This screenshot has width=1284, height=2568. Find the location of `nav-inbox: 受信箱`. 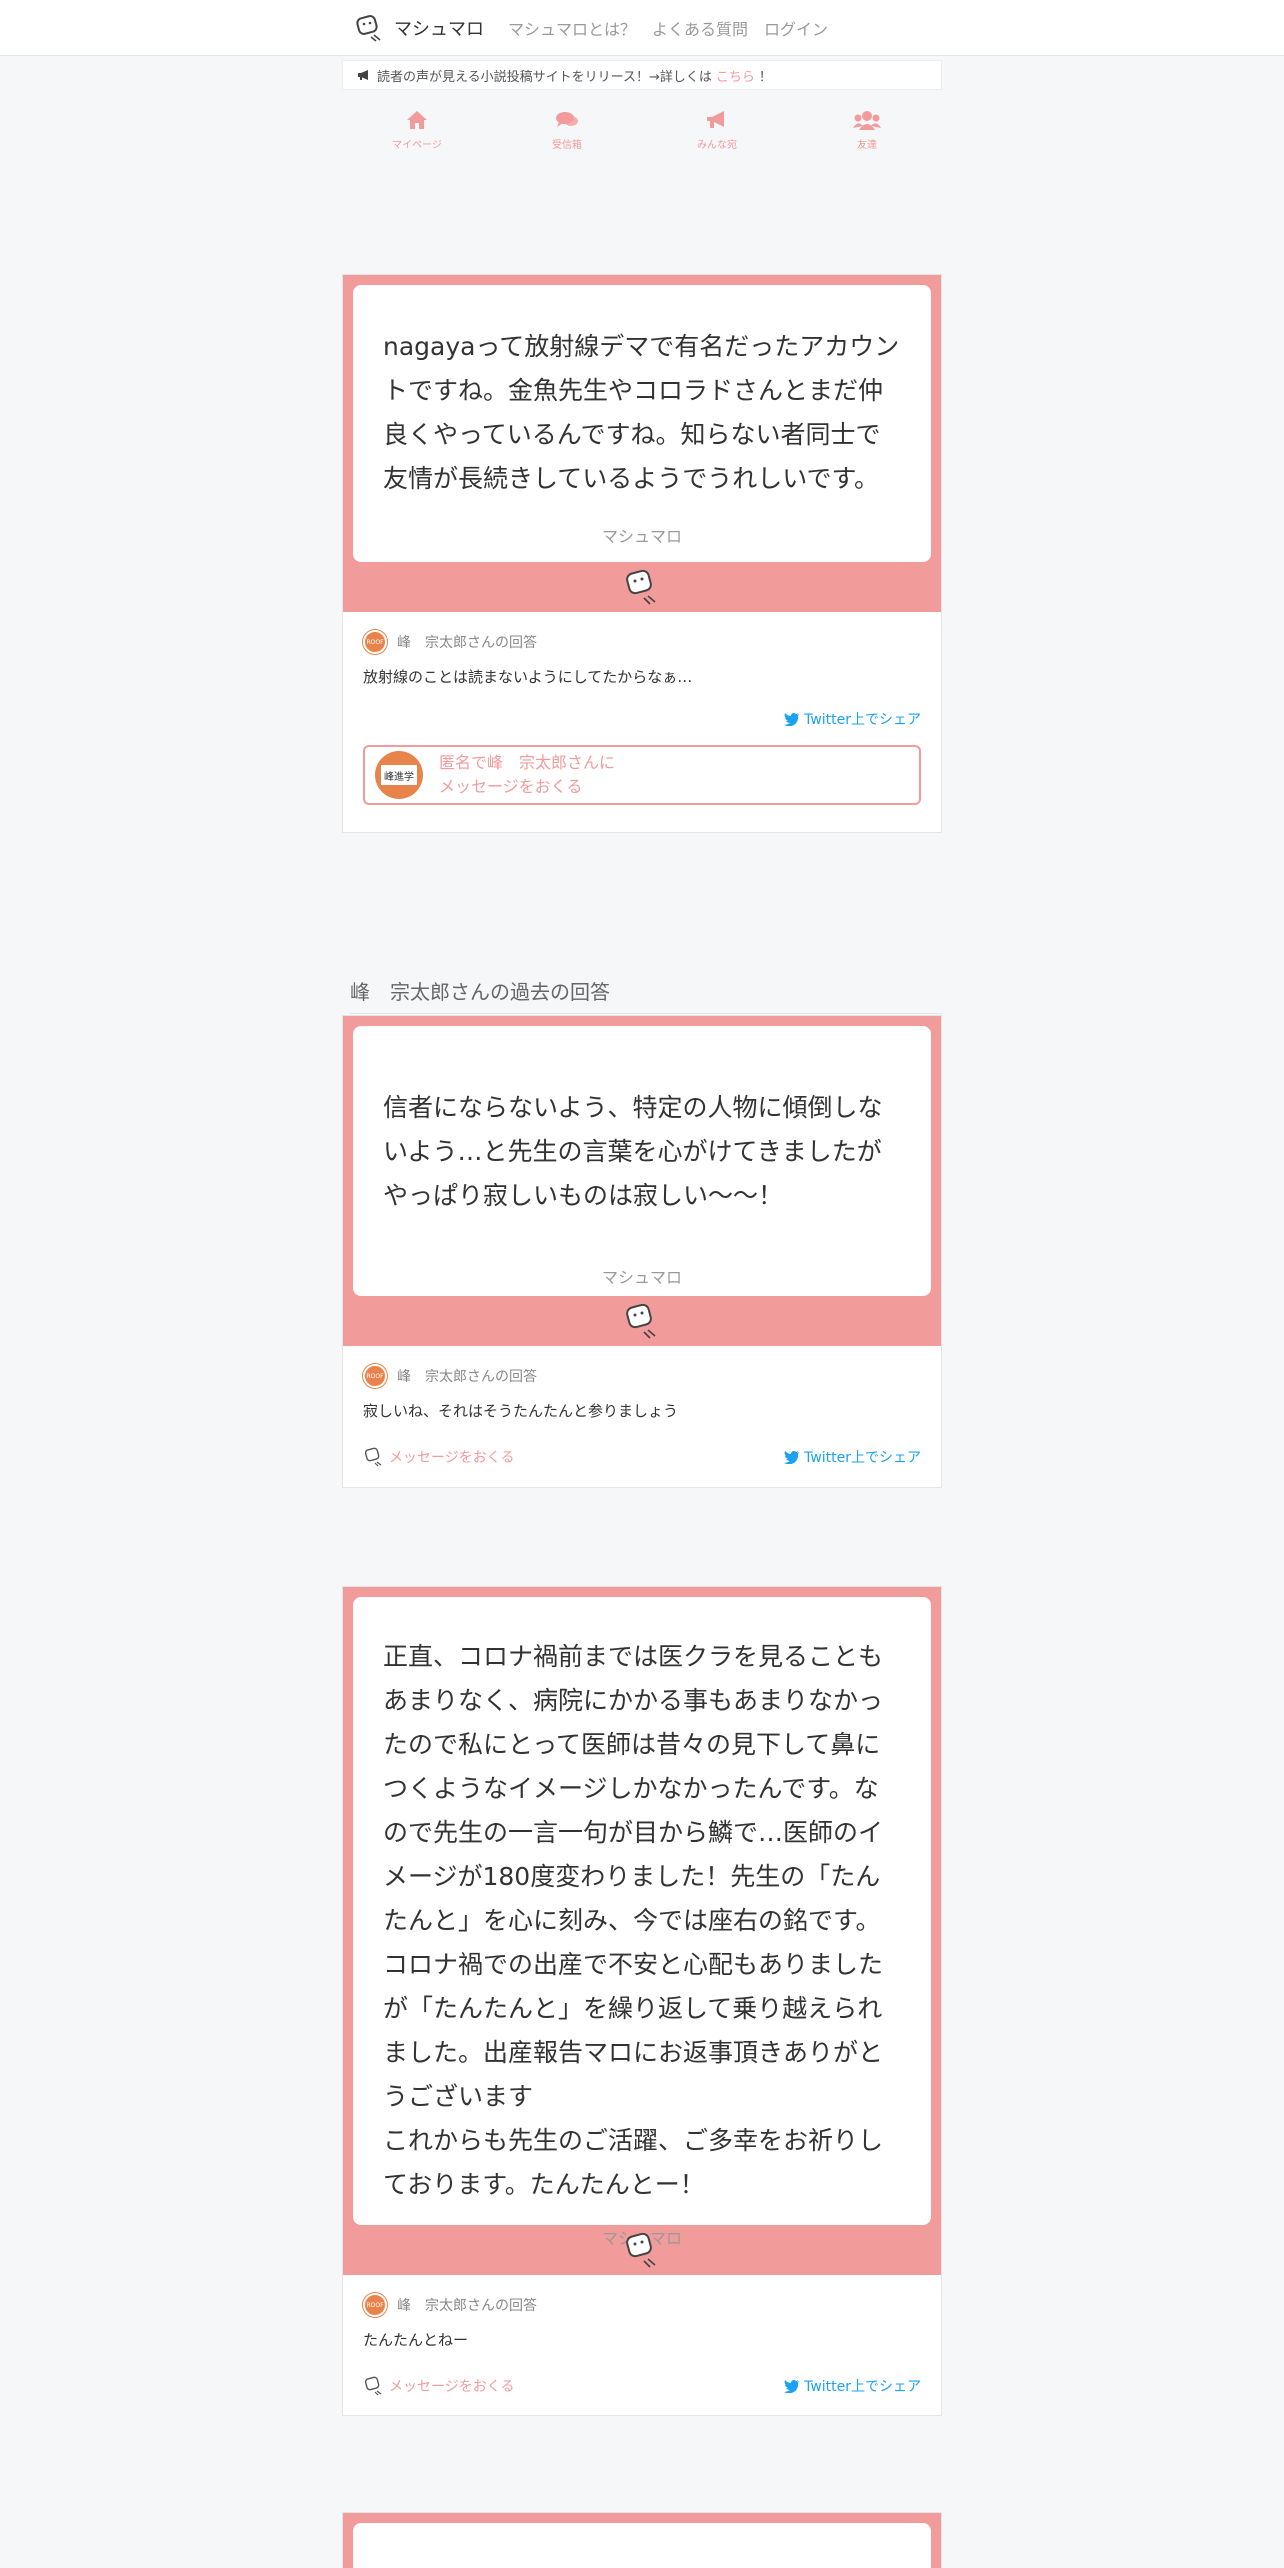

nav-inbox: 受信箱 is located at coordinates (567, 140).